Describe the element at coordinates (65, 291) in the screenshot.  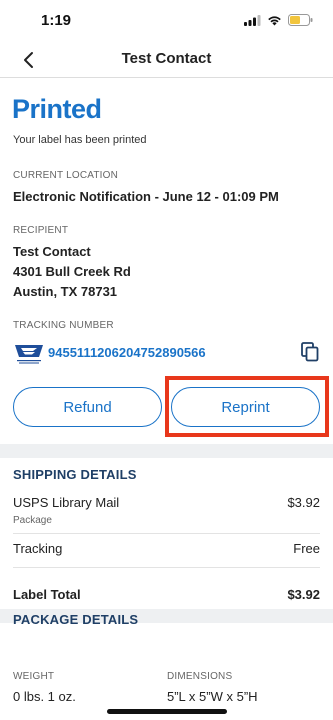
I see `recipient-address-line2: Austin, TX 78731` at that location.